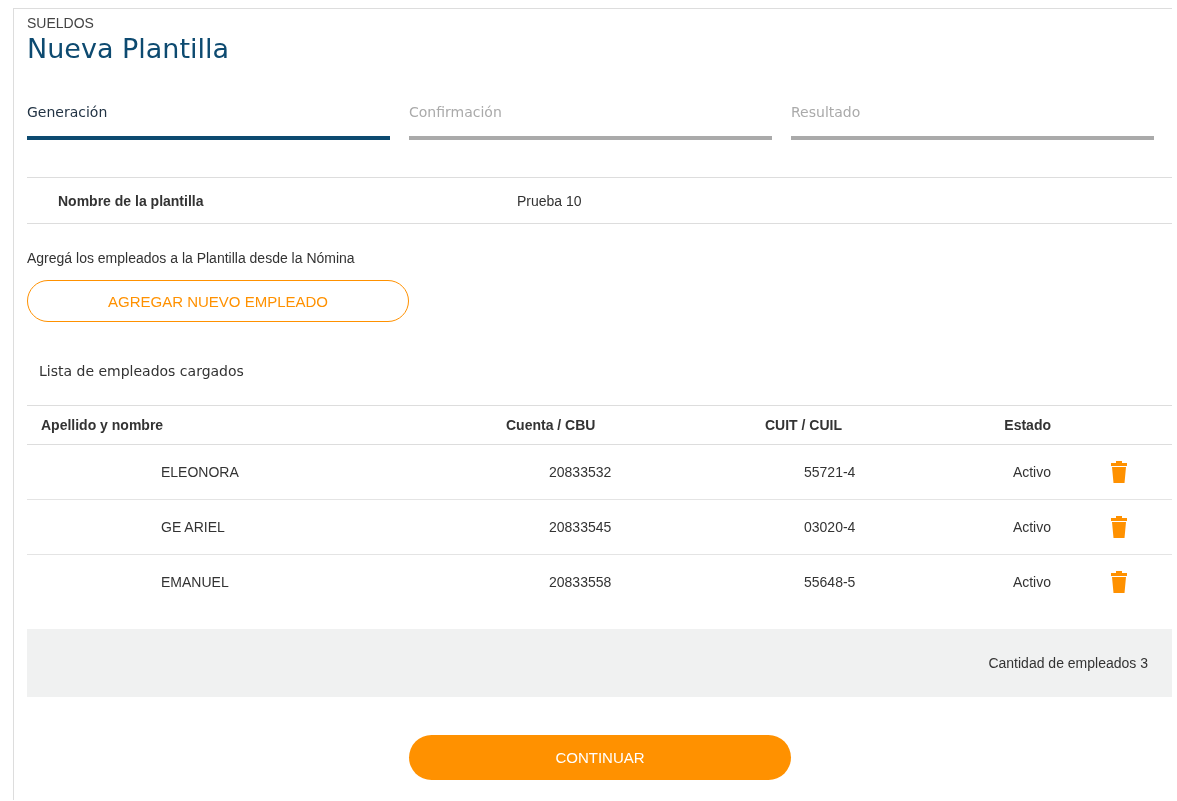 The height and width of the screenshot is (801, 1177). Describe the element at coordinates (550, 425) in the screenshot. I see `column-header: Cuenta / CBU` at that location.